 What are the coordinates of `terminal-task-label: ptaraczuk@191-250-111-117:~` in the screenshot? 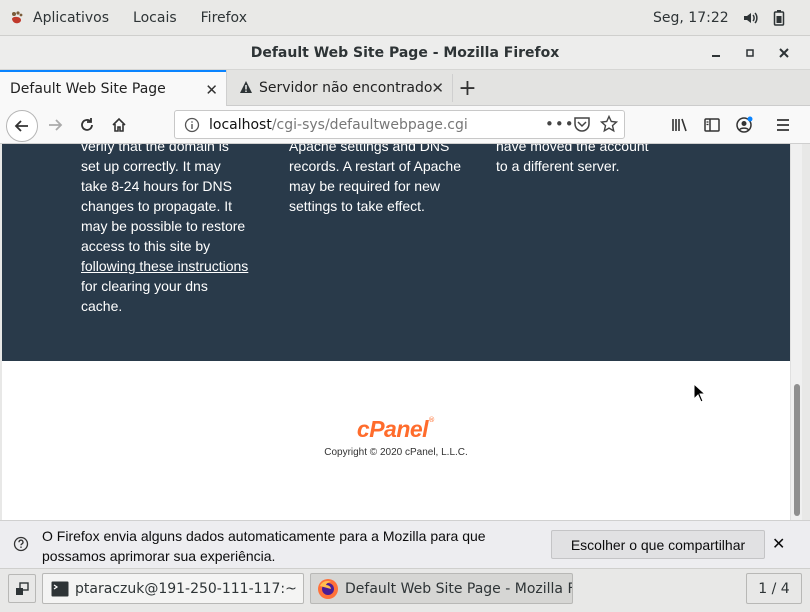 It's located at (186, 588).